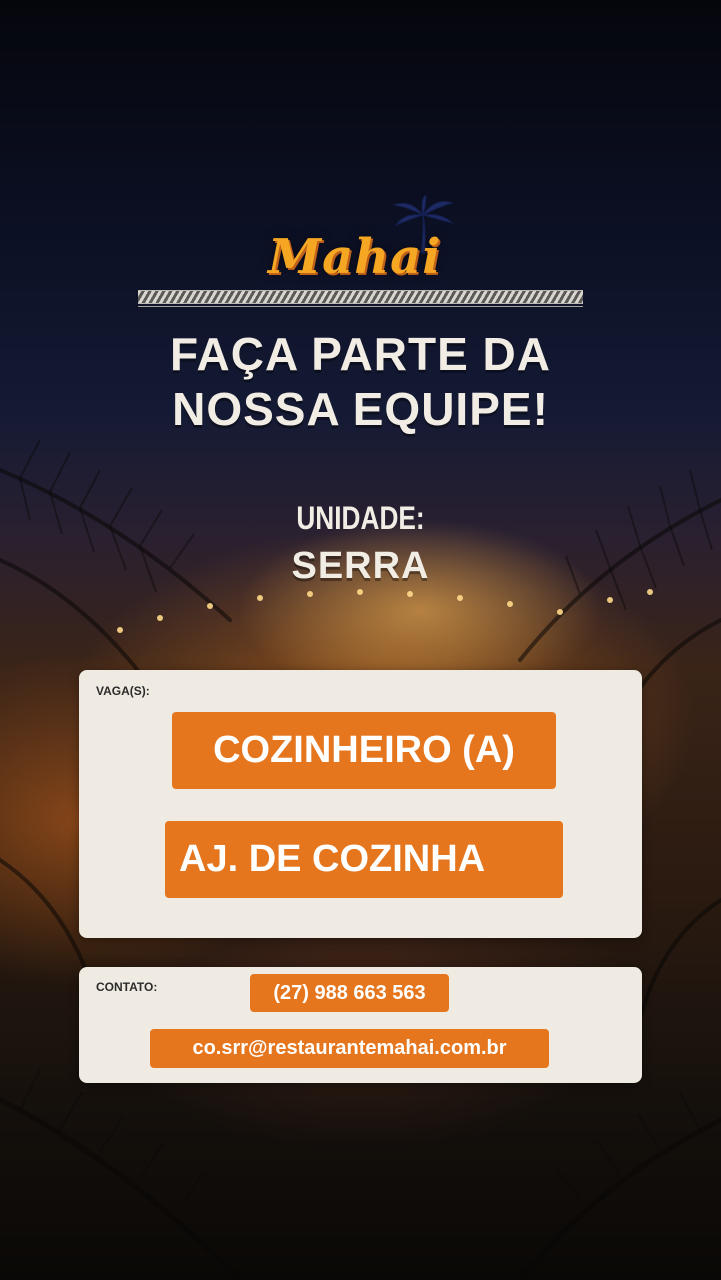 The image size is (721, 1280). What do you see at coordinates (123, 691) in the screenshot?
I see `jobs-label: VAGA(S):` at bounding box center [123, 691].